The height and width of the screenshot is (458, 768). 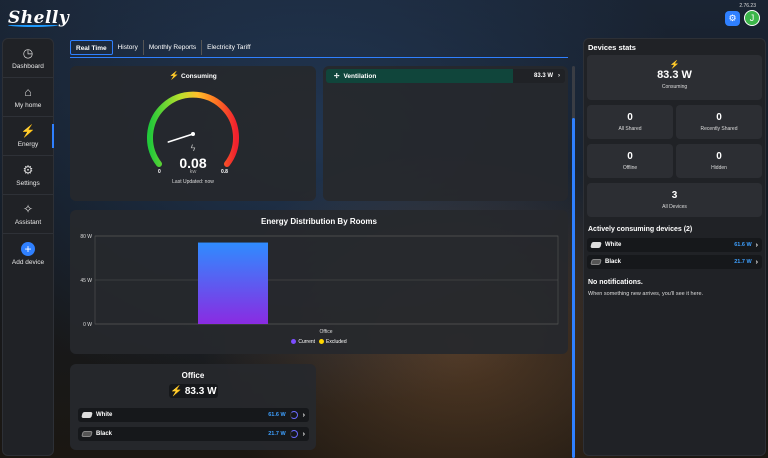 What do you see at coordinates (674, 207) in the screenshot?
I see `stat-label: All Devices` at bounding box center [674, 207].